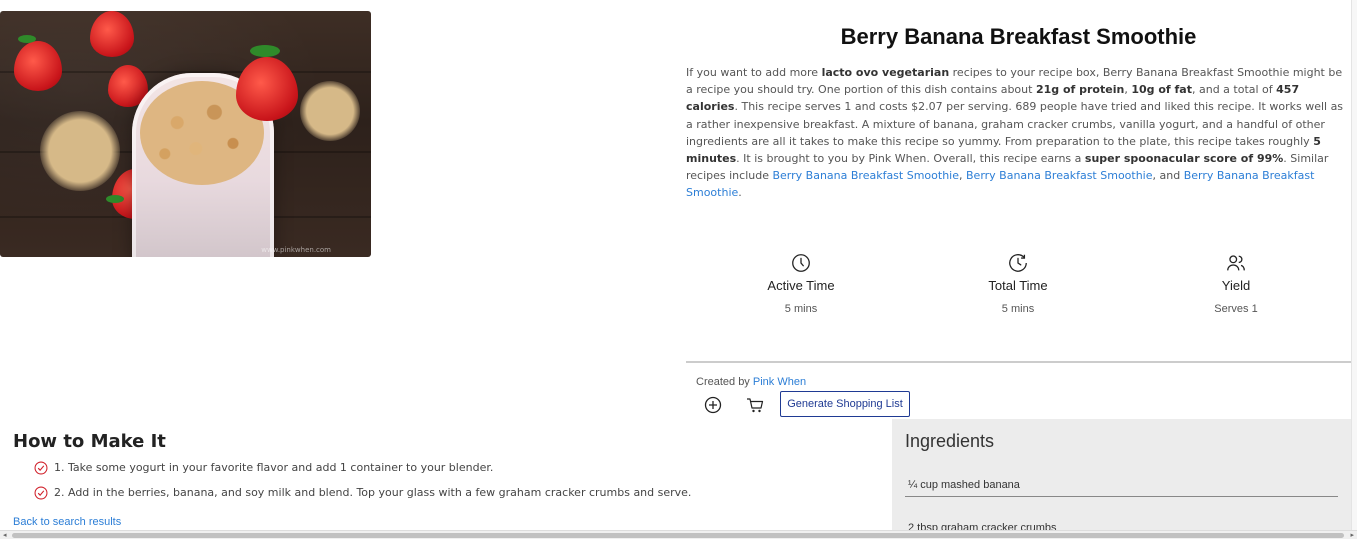  I want to click on scrollbar-thumb, so click(678, 535).